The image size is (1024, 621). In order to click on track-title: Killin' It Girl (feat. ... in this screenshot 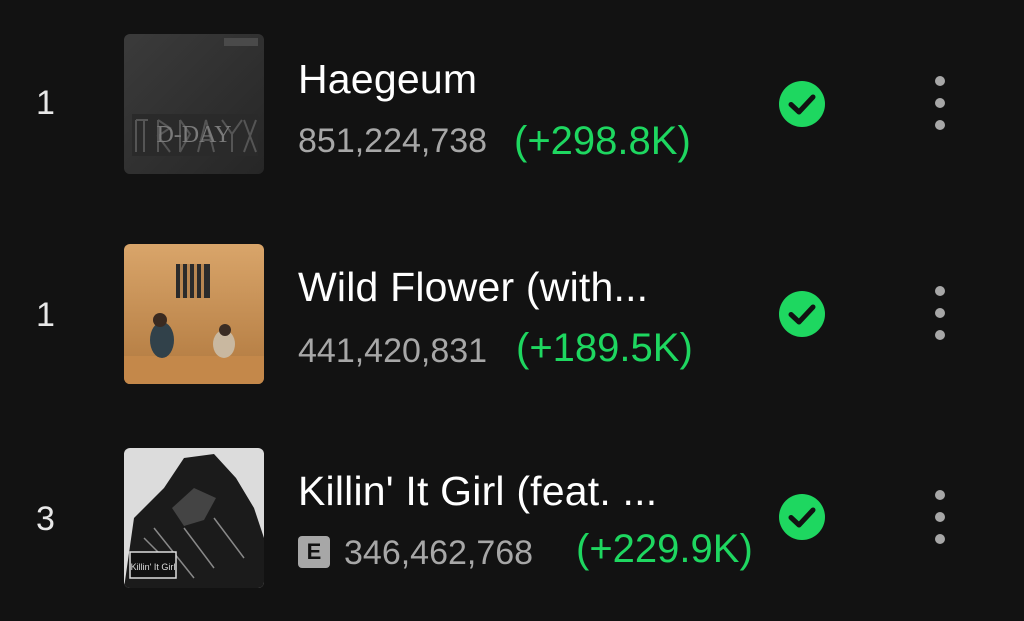, I will do `click(478, 491)`.